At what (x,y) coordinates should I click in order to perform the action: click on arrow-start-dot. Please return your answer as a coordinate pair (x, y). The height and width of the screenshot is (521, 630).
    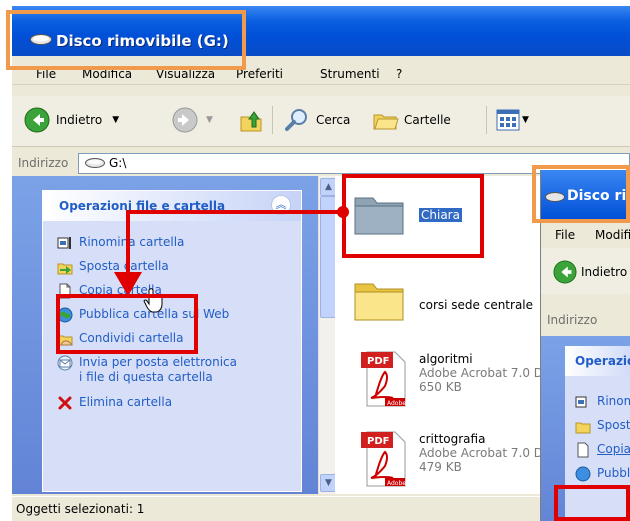
    Looking at the image, I should click on (343, 212).